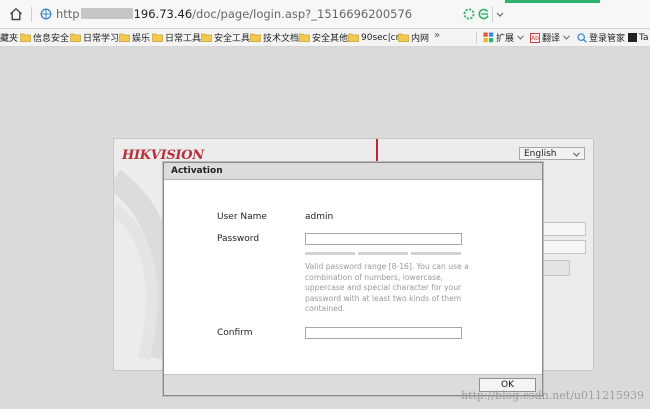  What do you see at coordinates (535, 37) in the screenshot?
I see `translate-icon: Ab` at bounding box center [535, 37].